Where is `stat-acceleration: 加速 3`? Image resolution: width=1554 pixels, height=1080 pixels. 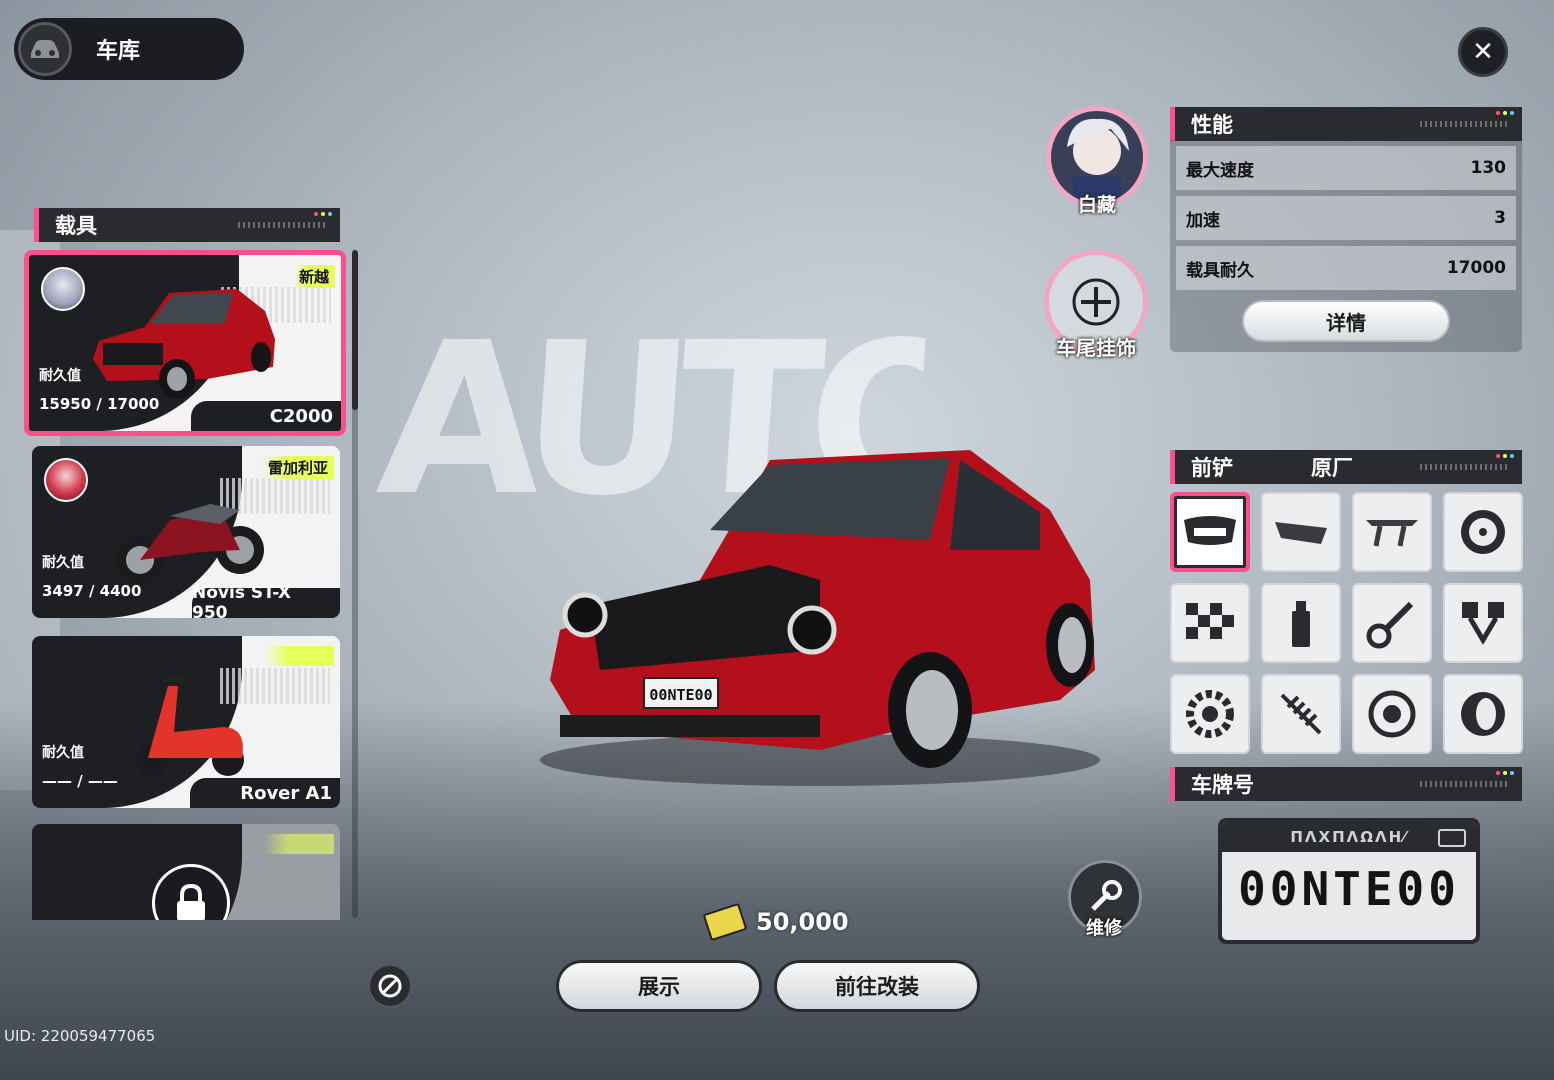
stat-acceleration: 加速 3 is located at coordinates (1346, 218).